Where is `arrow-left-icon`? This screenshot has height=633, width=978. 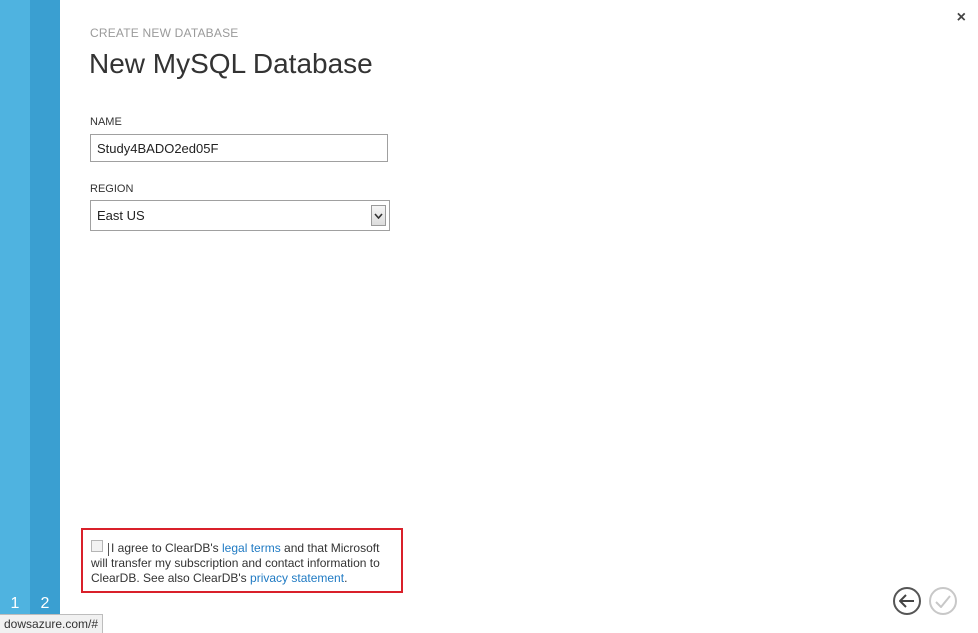 arrow-left-icon is located at coordinates (906, 601).